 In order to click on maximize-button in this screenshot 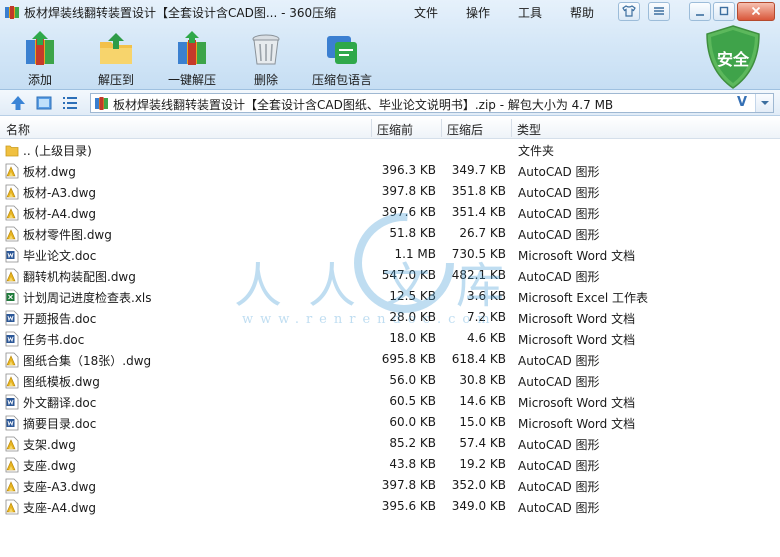, I will do `click(724, 11)`.